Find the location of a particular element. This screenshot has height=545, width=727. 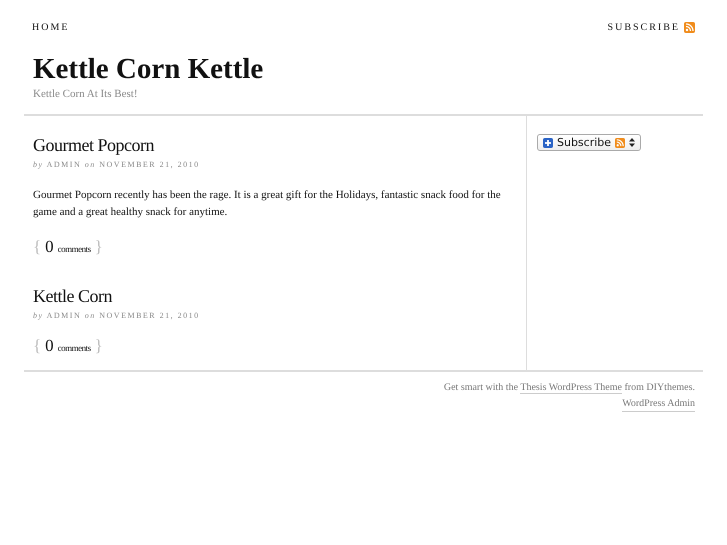

subscribe-link: SUBSCRIBE is located at coordinates (644, 27).